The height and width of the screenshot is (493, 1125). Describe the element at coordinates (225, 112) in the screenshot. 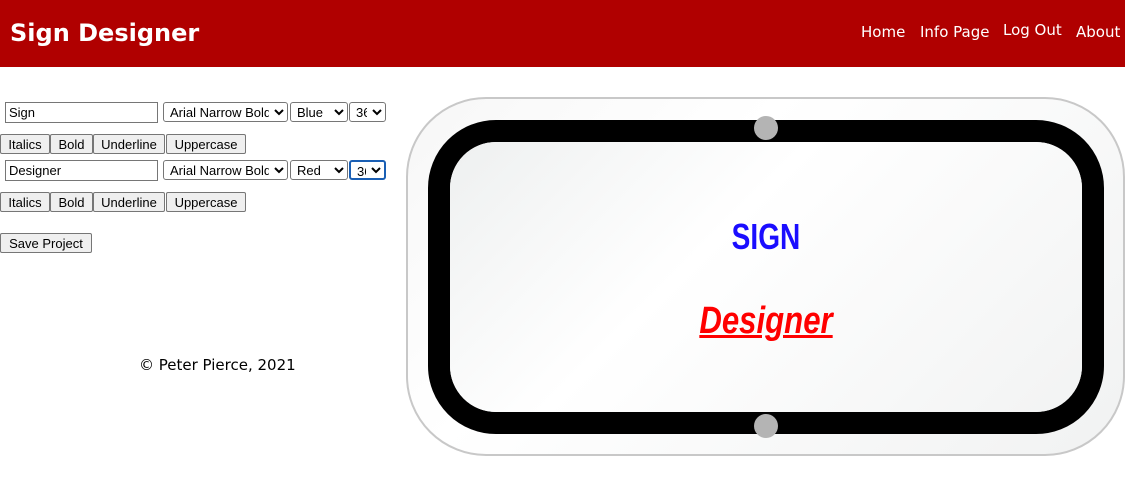

I see `line1-font-select: Arial Narrow Bold` at that location.